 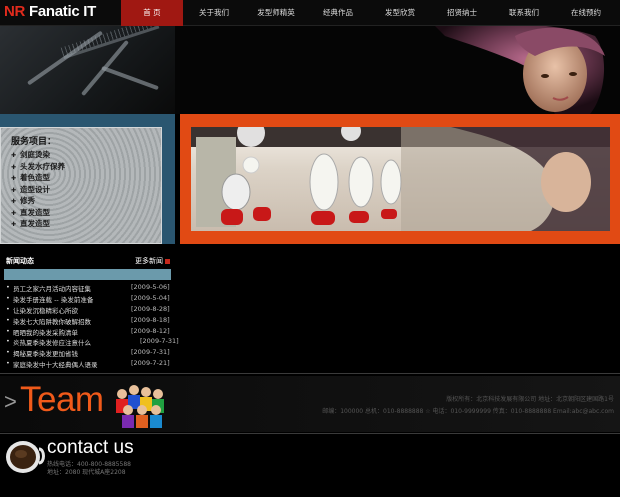 I want to click on news-item-title: 染发手册连载 -- 染发前准备, so click(x=53, y=299).